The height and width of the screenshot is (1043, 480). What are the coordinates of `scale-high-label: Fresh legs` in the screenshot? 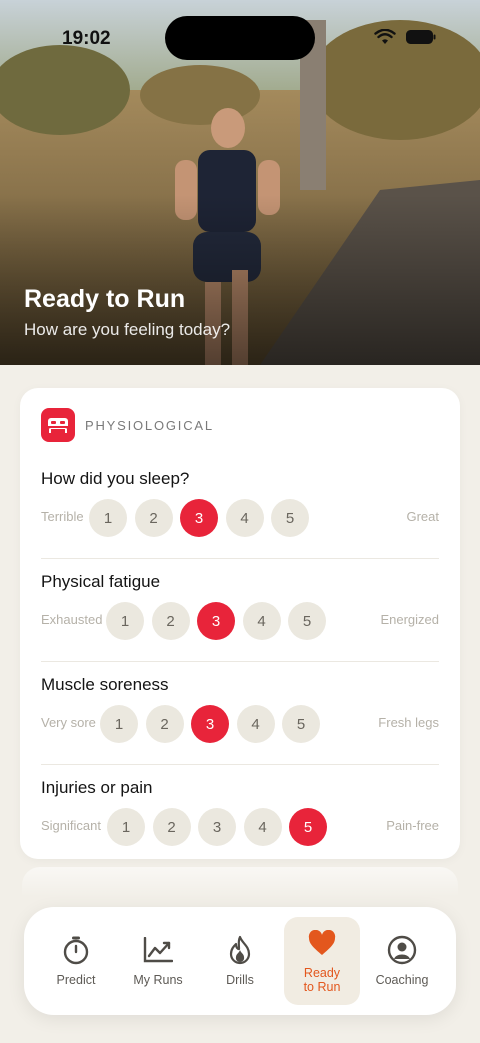 It's located at (408, 722).